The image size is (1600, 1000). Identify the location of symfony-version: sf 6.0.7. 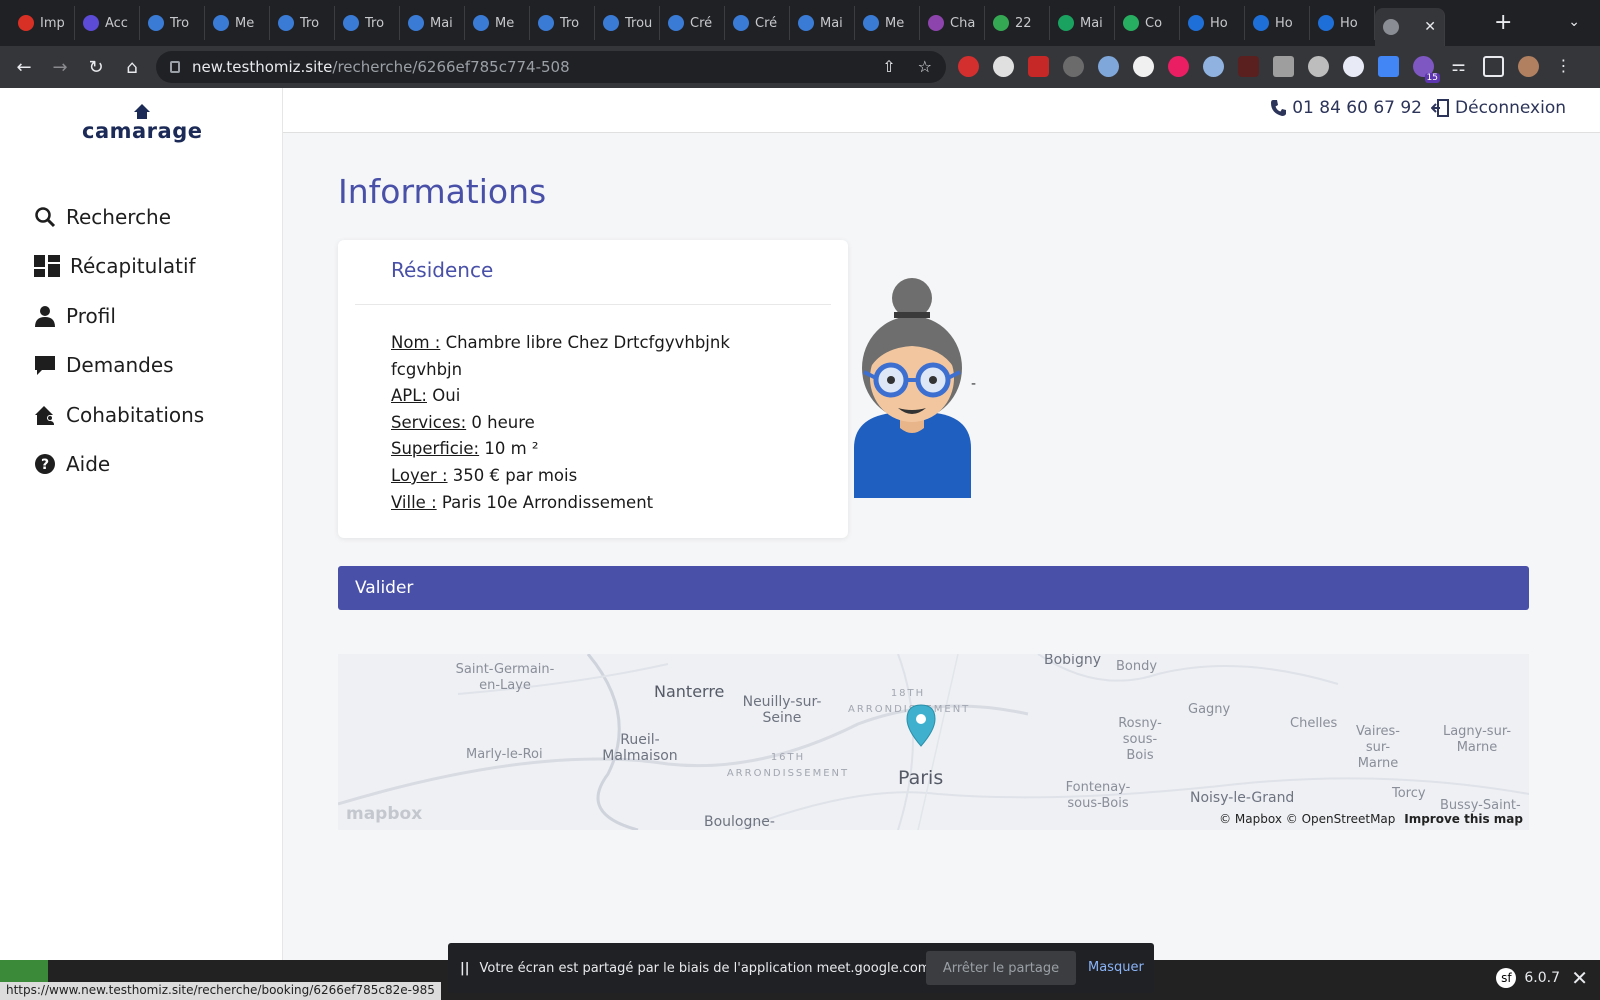
(1528, 978).